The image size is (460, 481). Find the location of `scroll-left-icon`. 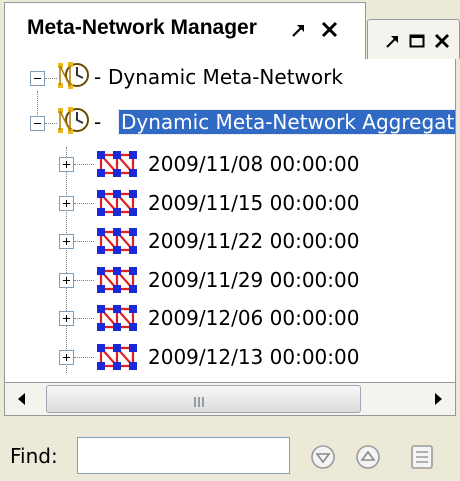

scroll-left-icon is located at coordinates (22, 399).